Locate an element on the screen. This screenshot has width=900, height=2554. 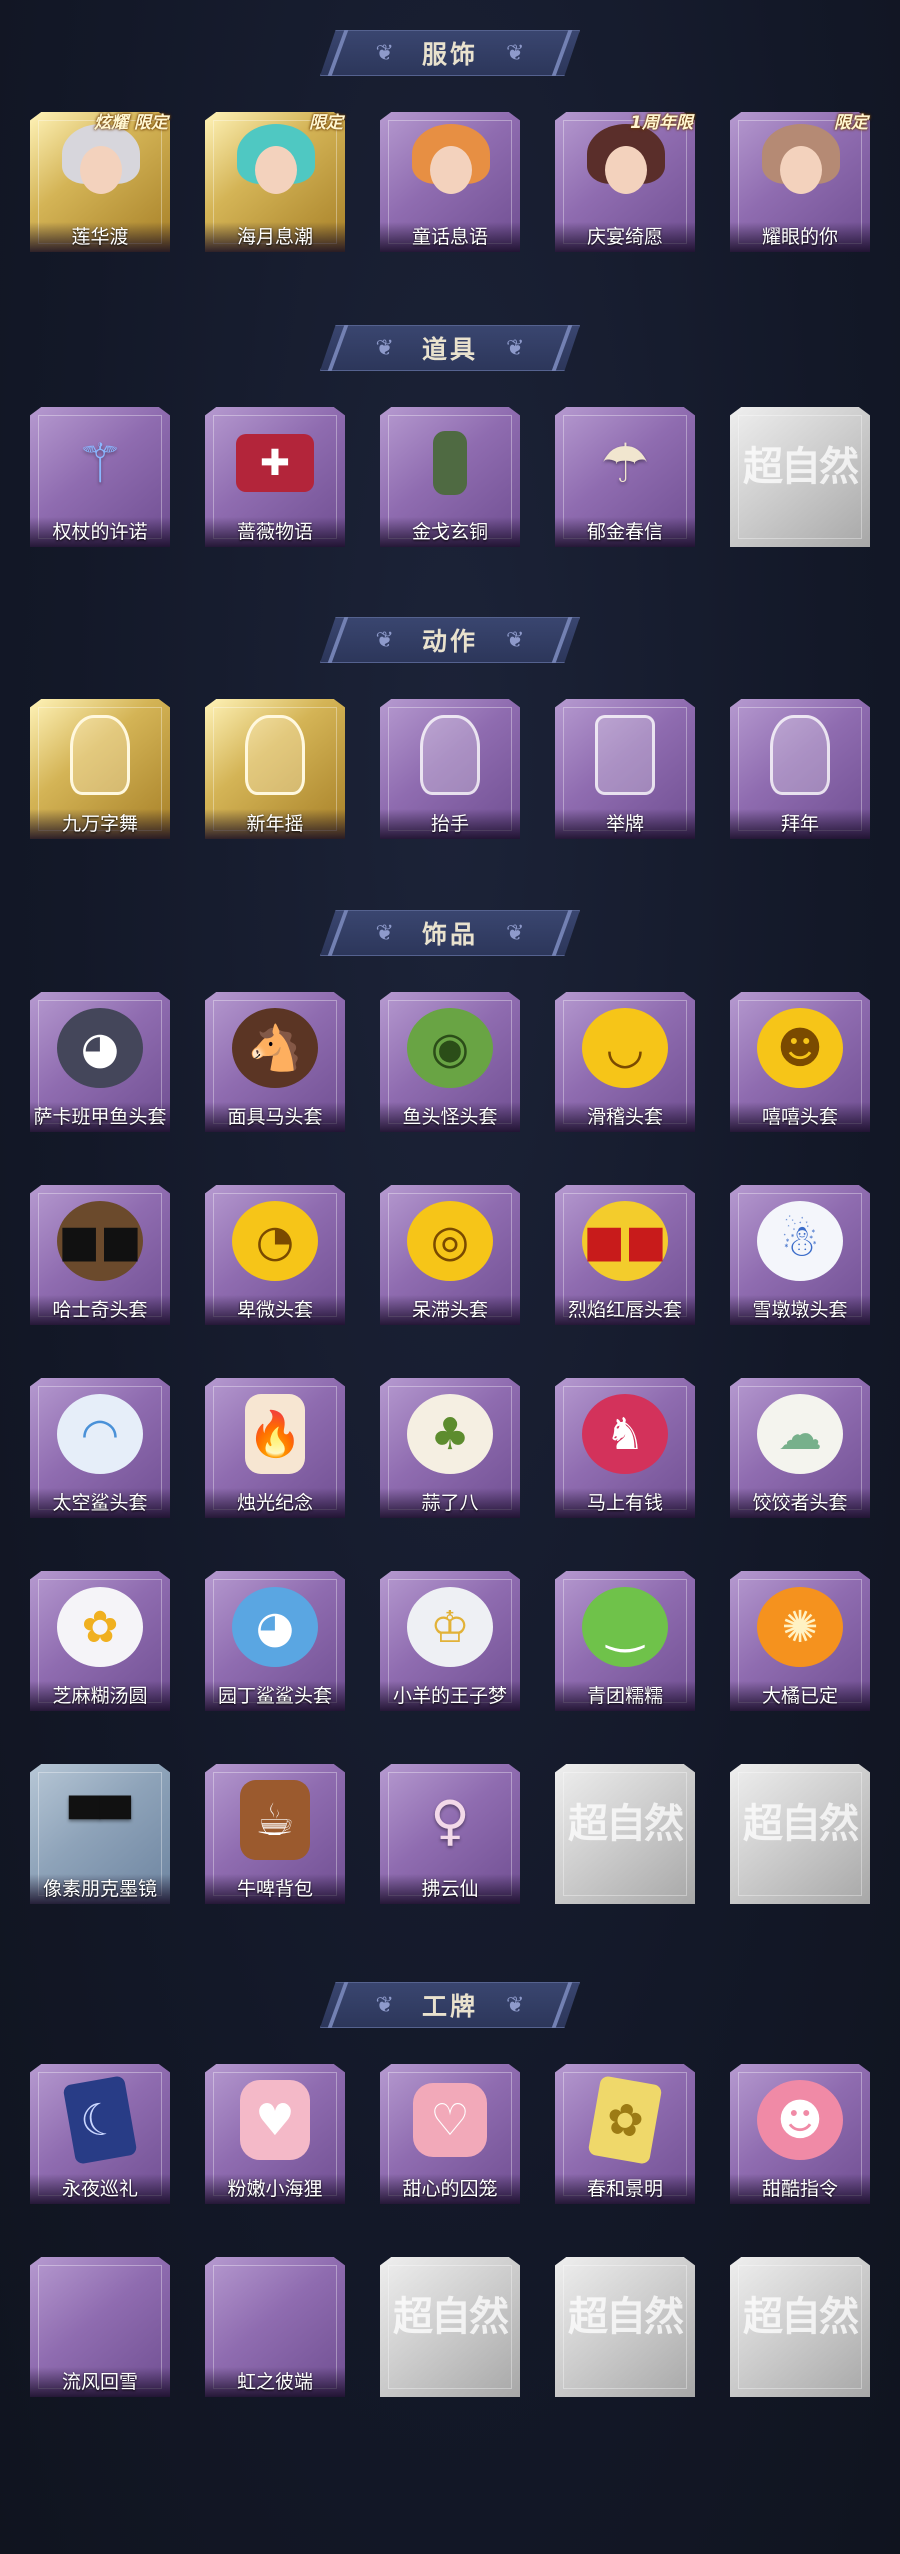
green-rice-cake-icon: ‿ is located at coordinates (625, 1627).